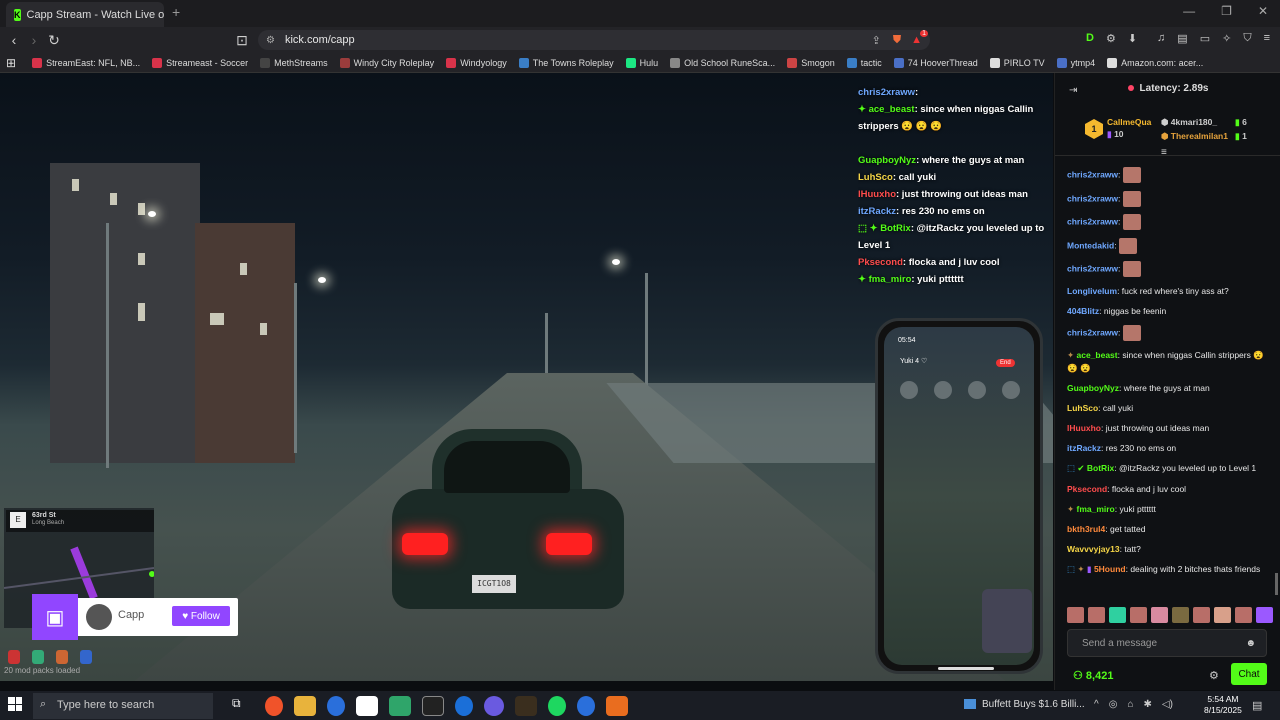  I want to click on site-settings-icon: ⚙, so click(270, 40).